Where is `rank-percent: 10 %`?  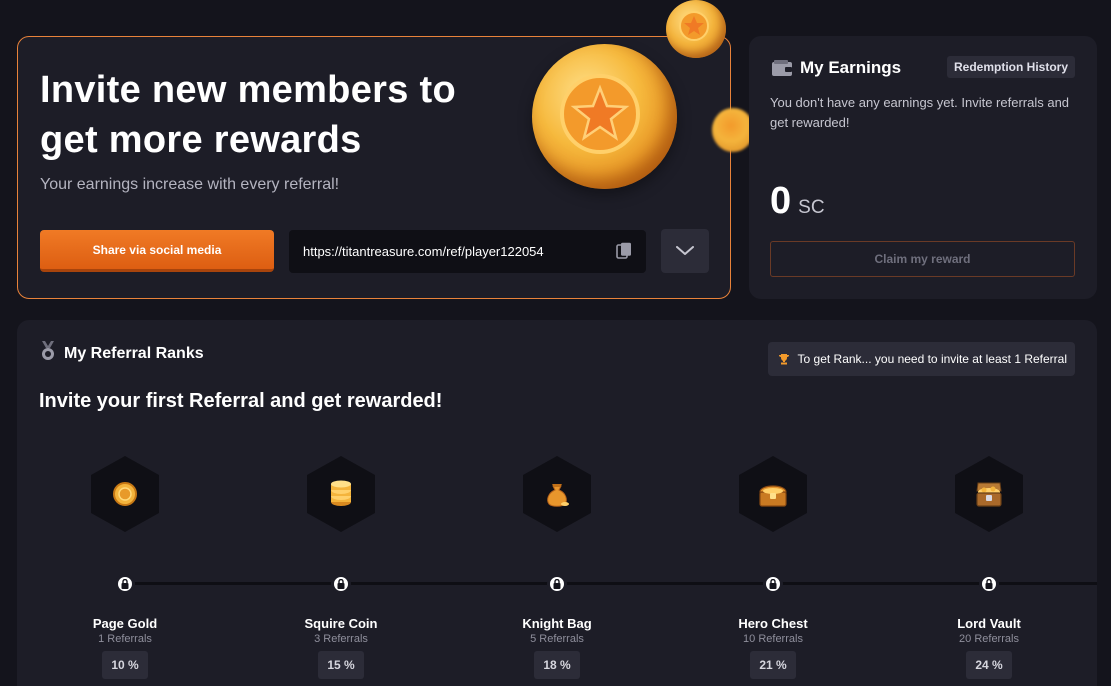 rank-percent: 10 % is located at coordinates (125, 665).